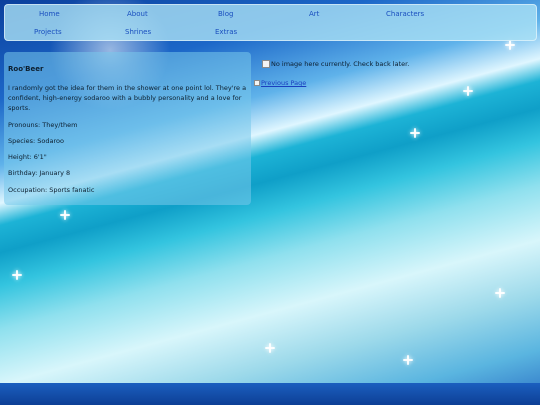  I want to click on nav-link-extras: Extras, so click(226, 32).